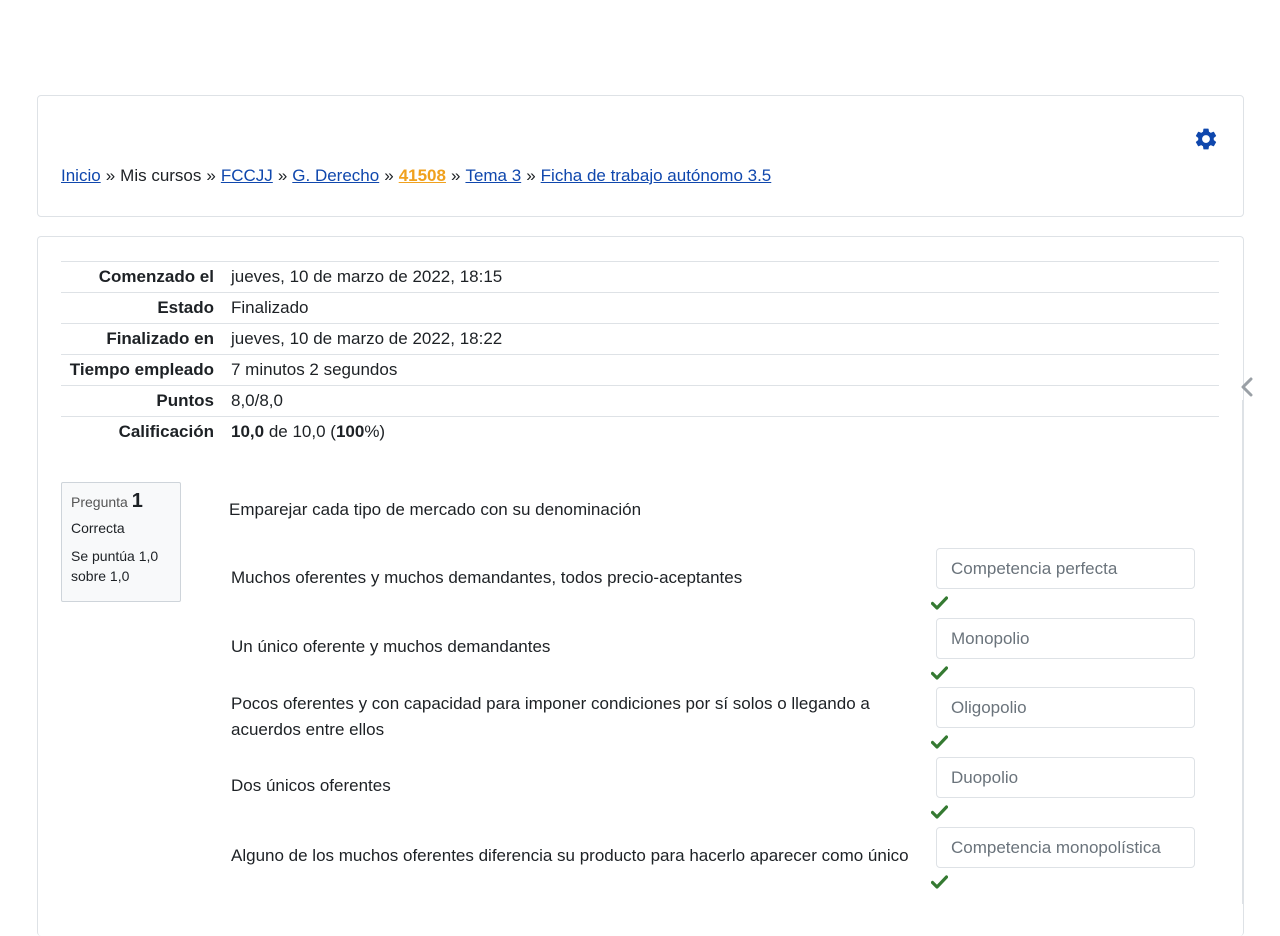 Image resolution: width=1280 pixels, height=936 pixels. What do you see at coordinates (1065, 847) in the screenshot?
I see `match-answer-select: Competencia monopolística` at bounding box center [1065, 847].